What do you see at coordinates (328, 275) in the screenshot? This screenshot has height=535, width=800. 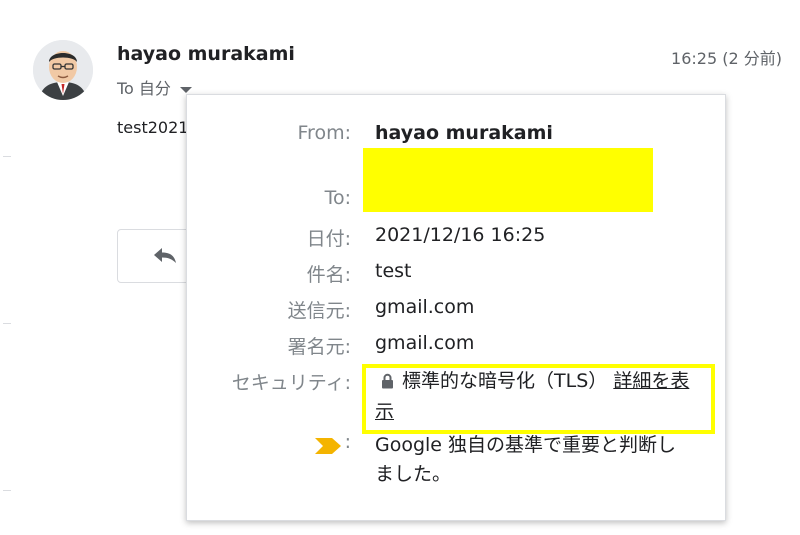 I see `subject-label: 件名:` at bounding box center [328, 275].